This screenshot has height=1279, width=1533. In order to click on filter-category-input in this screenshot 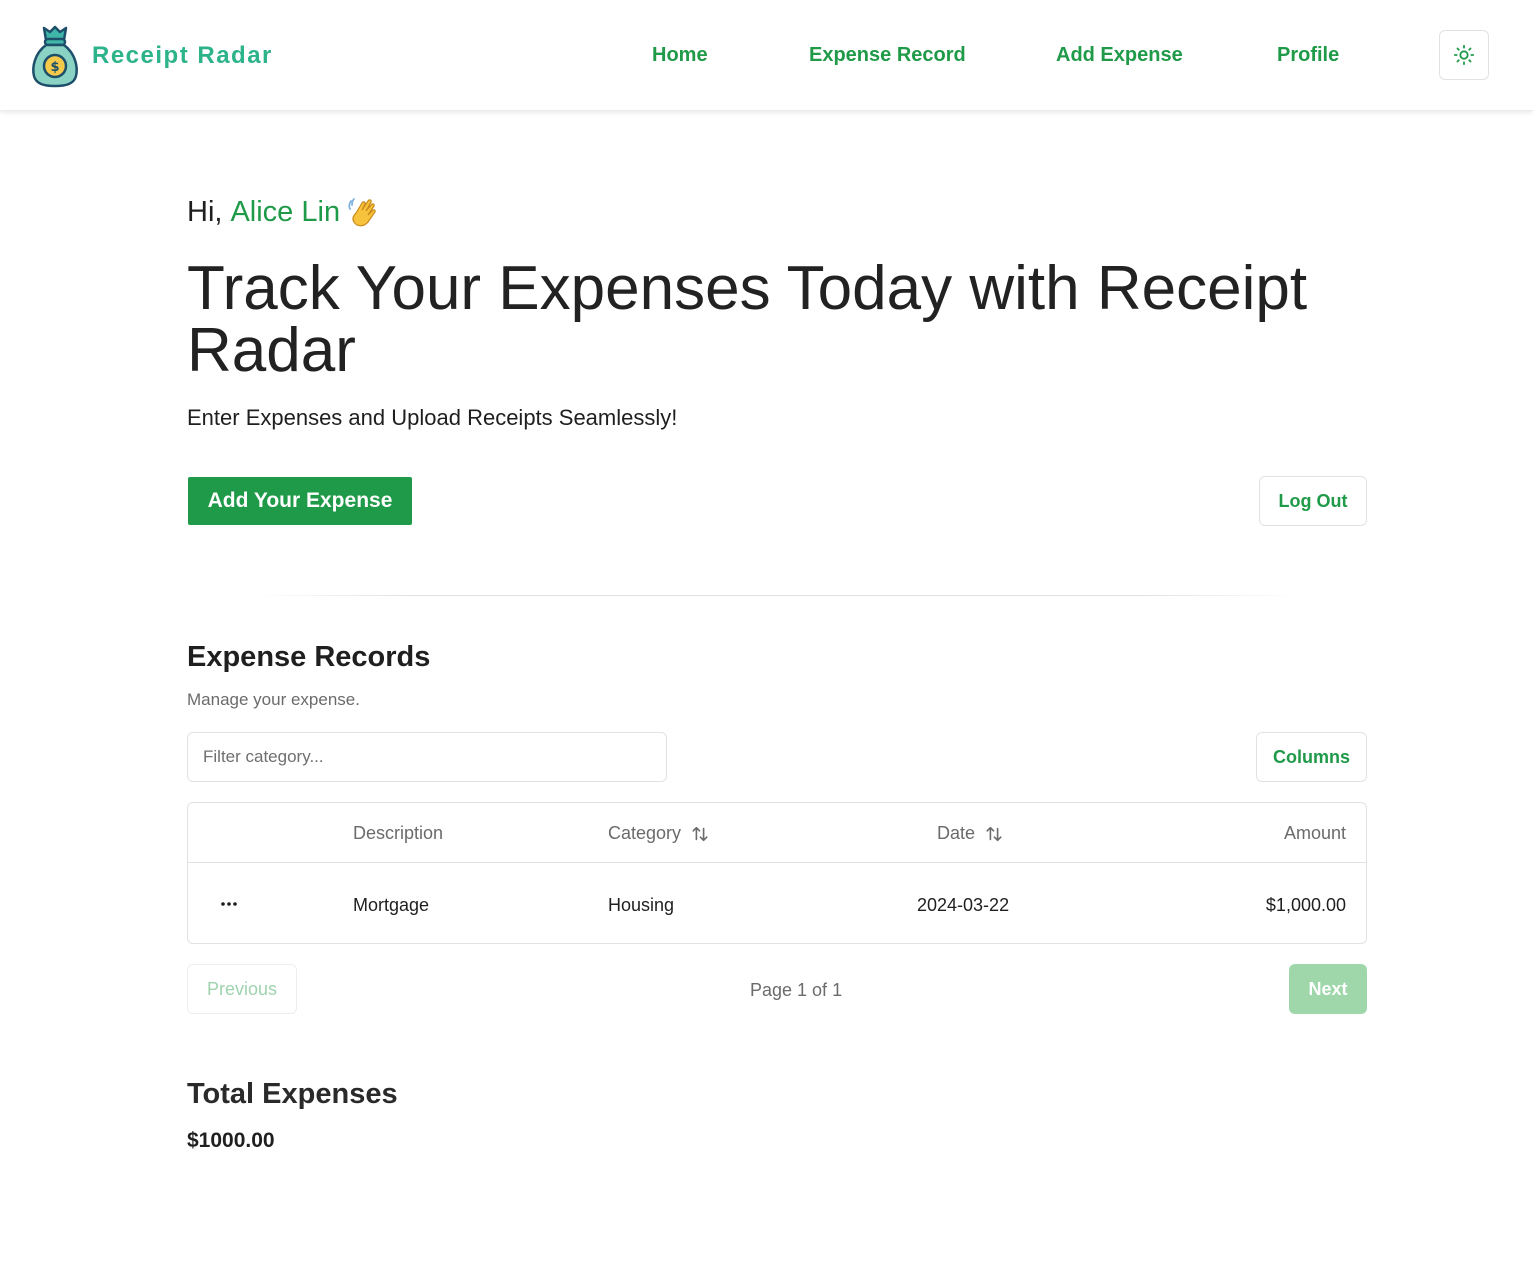, I will do `click(427, 757)`.